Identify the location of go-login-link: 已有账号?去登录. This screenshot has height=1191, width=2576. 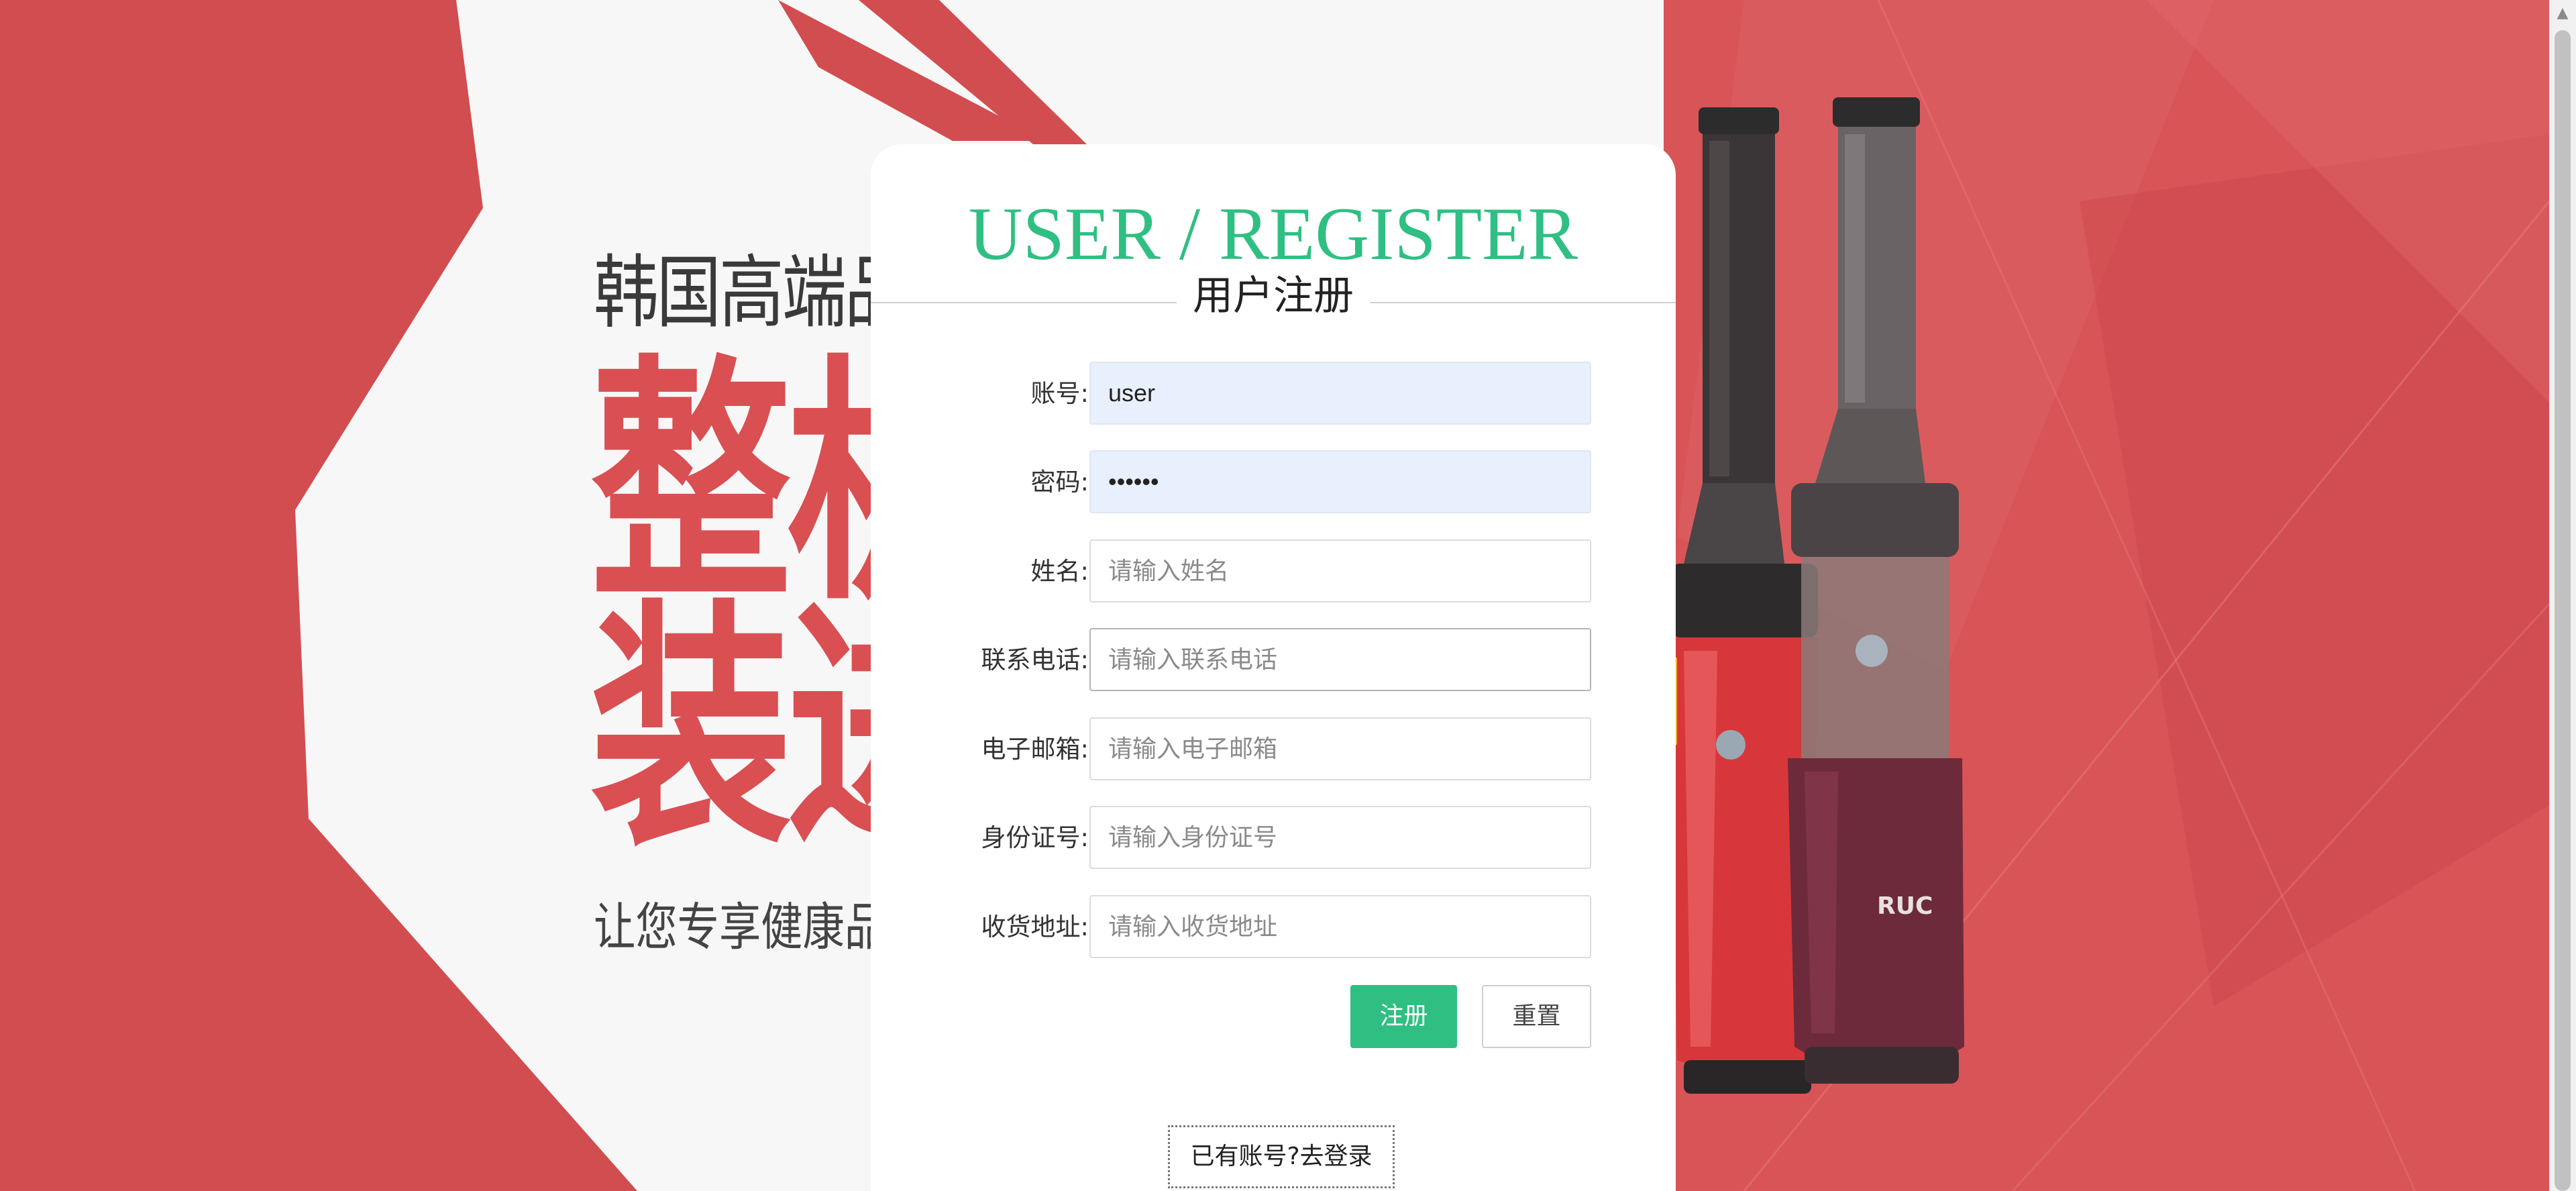
(1281, 1156).